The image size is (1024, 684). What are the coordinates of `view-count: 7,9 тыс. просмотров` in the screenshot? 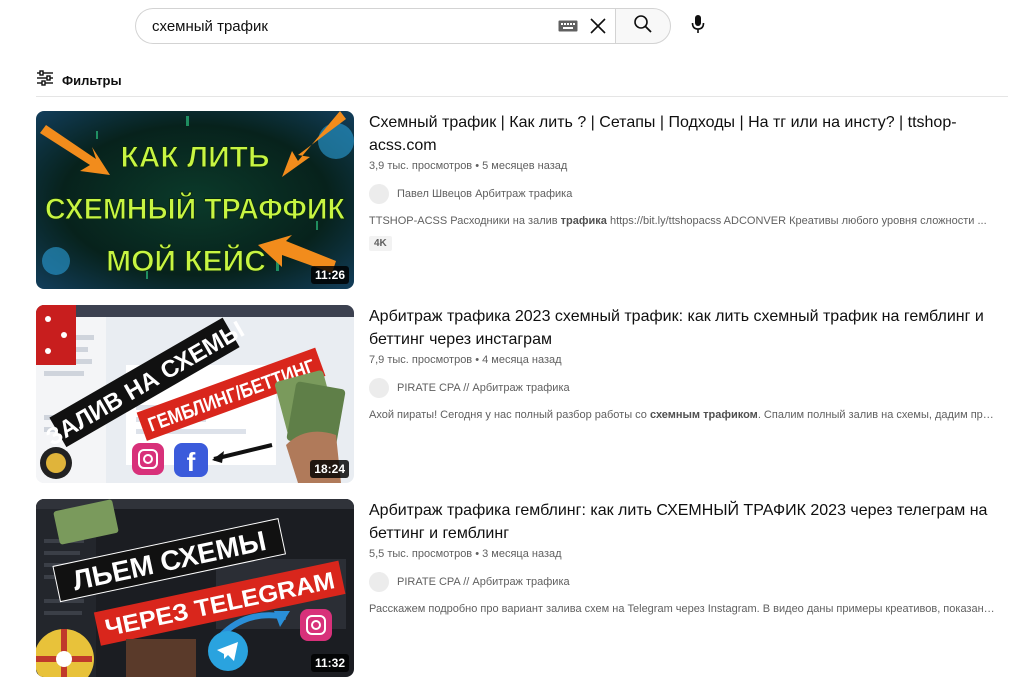 It's located at (421, 360).